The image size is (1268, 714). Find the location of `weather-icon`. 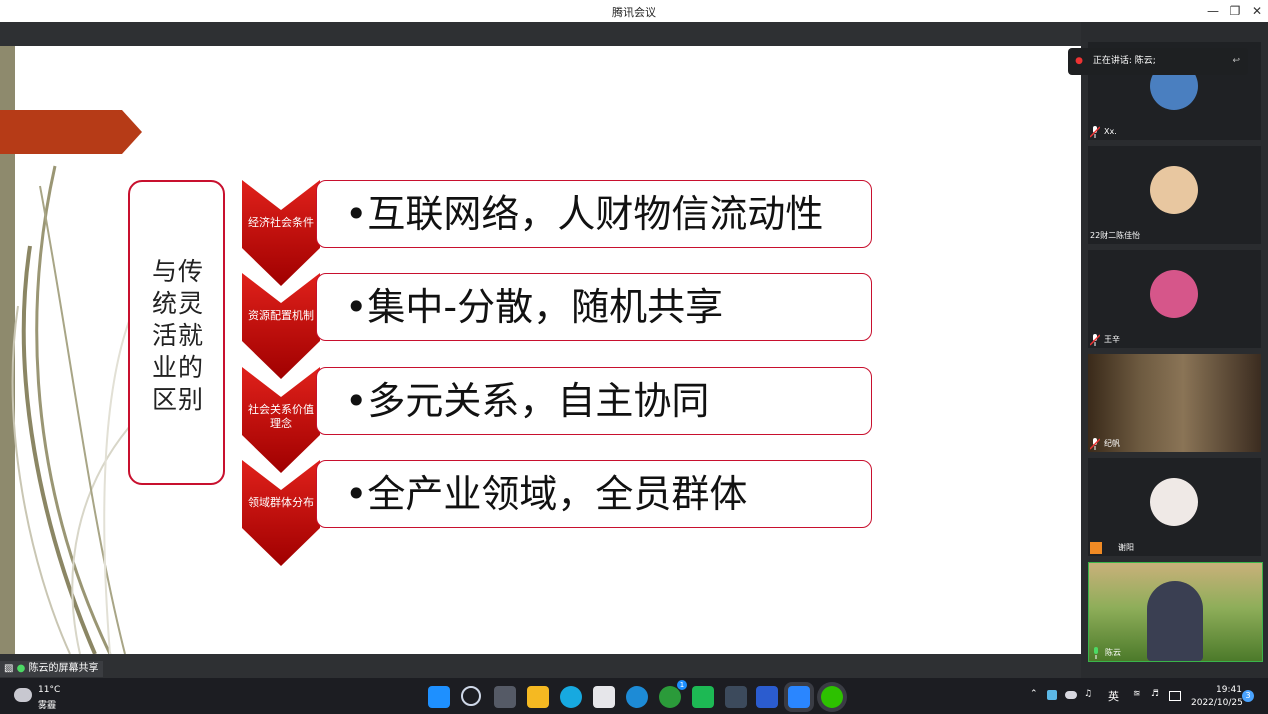

weather-icon is located at coordinates (23, 695).